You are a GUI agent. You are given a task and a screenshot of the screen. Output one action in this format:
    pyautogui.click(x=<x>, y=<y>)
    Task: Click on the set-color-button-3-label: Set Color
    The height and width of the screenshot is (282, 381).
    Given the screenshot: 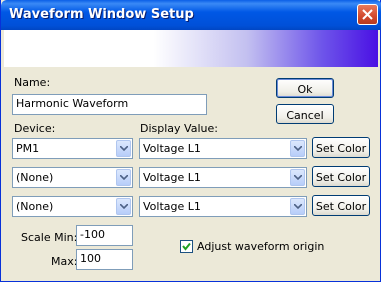 What is the action you would take?
    pyautogui.click(x=341, y=206)
    